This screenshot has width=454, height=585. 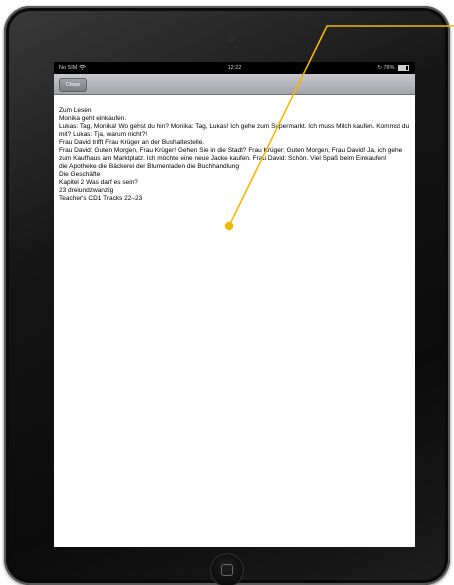 I want to click on battery-icon, so click(x=403, y=67).